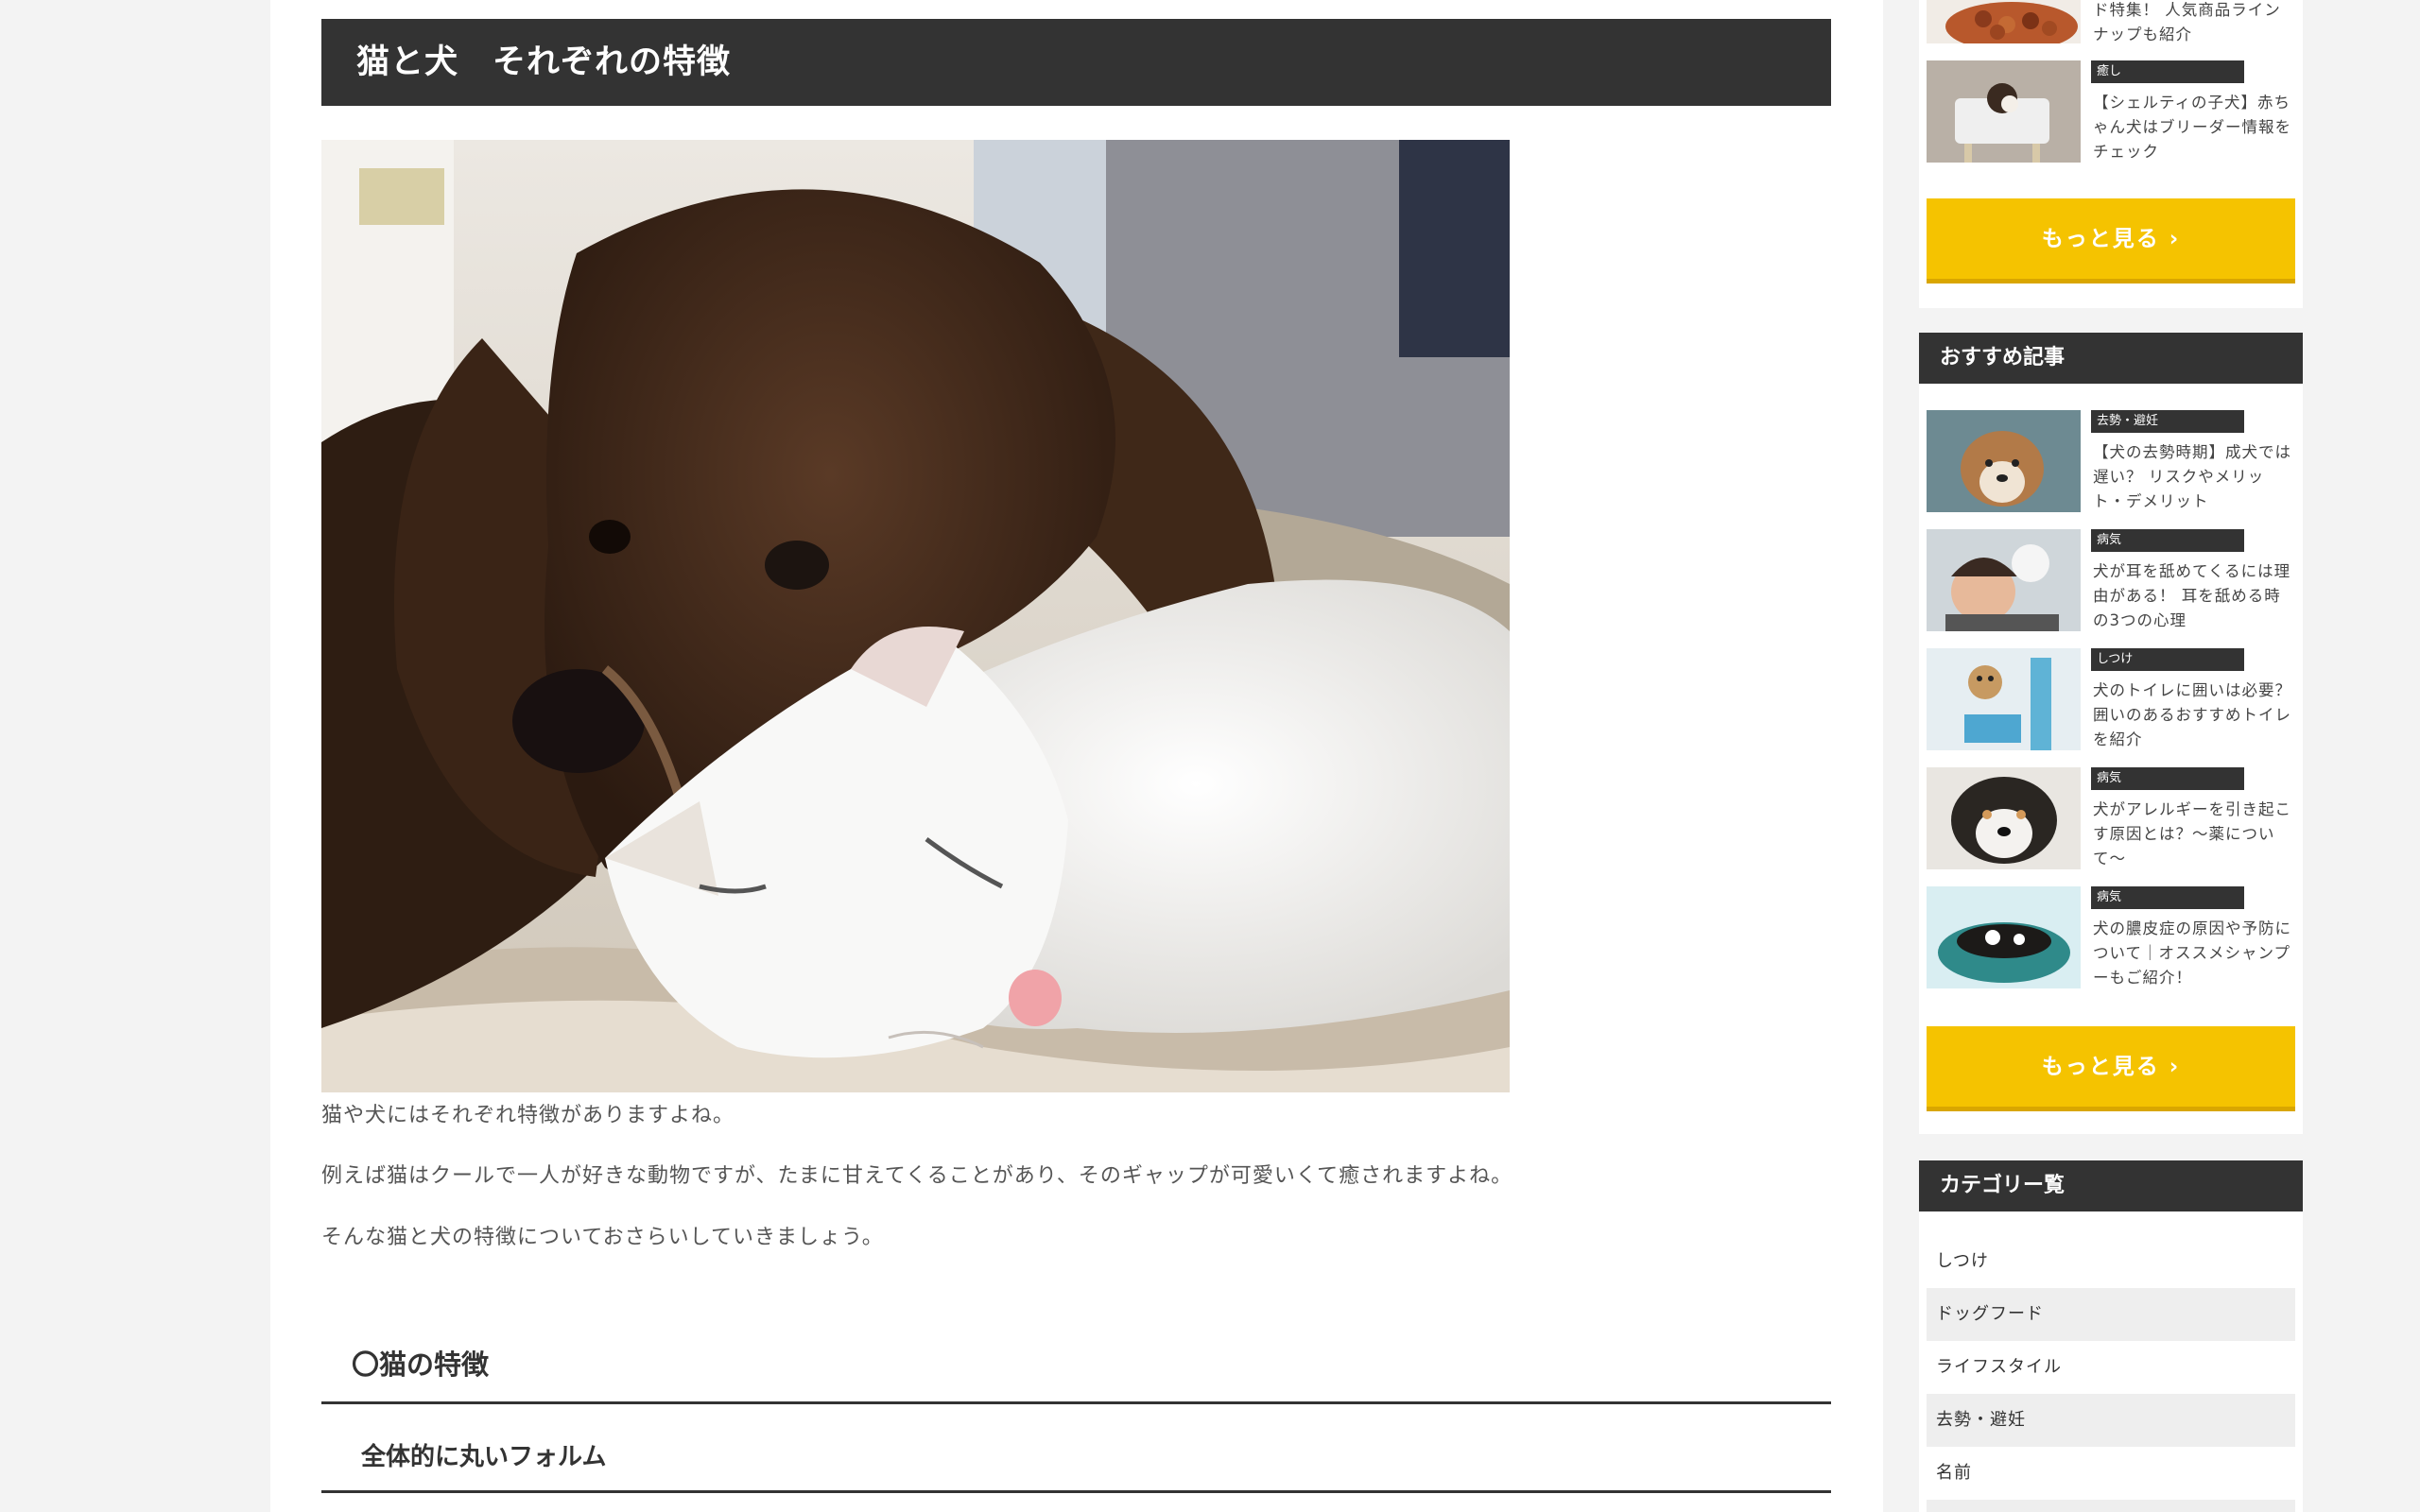 The image size is (2420, 1512). What do you see at coordinates (1076, 62) in the screenshot?
I see `article-section-heading: 猫と犬 それぞれの特徴` at bounding box center [1076, 62].